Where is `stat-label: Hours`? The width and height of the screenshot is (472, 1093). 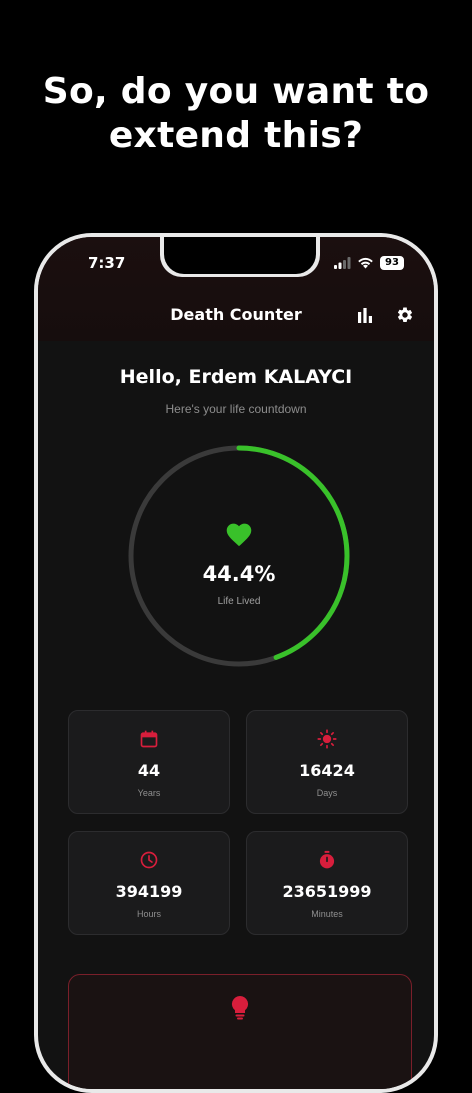 stat-label: Hours is located at coordinates (148, 914).